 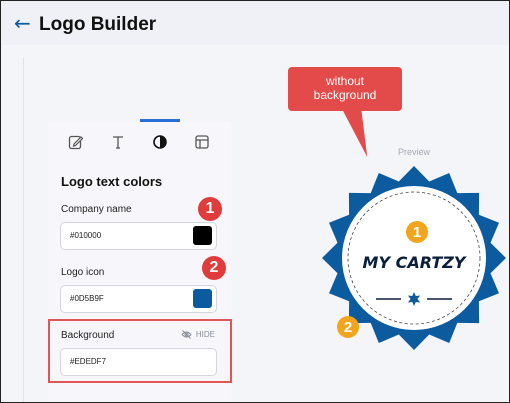 What do you see at coordinates (415, 262) in the screenshot?
I see `logo-text: MY CARTZY` at bounding box center [415, 262].